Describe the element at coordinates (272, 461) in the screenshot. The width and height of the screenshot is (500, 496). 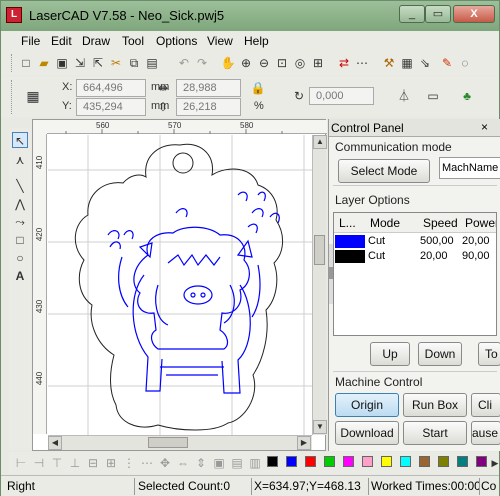
I see `color-swatch-black` at that location.